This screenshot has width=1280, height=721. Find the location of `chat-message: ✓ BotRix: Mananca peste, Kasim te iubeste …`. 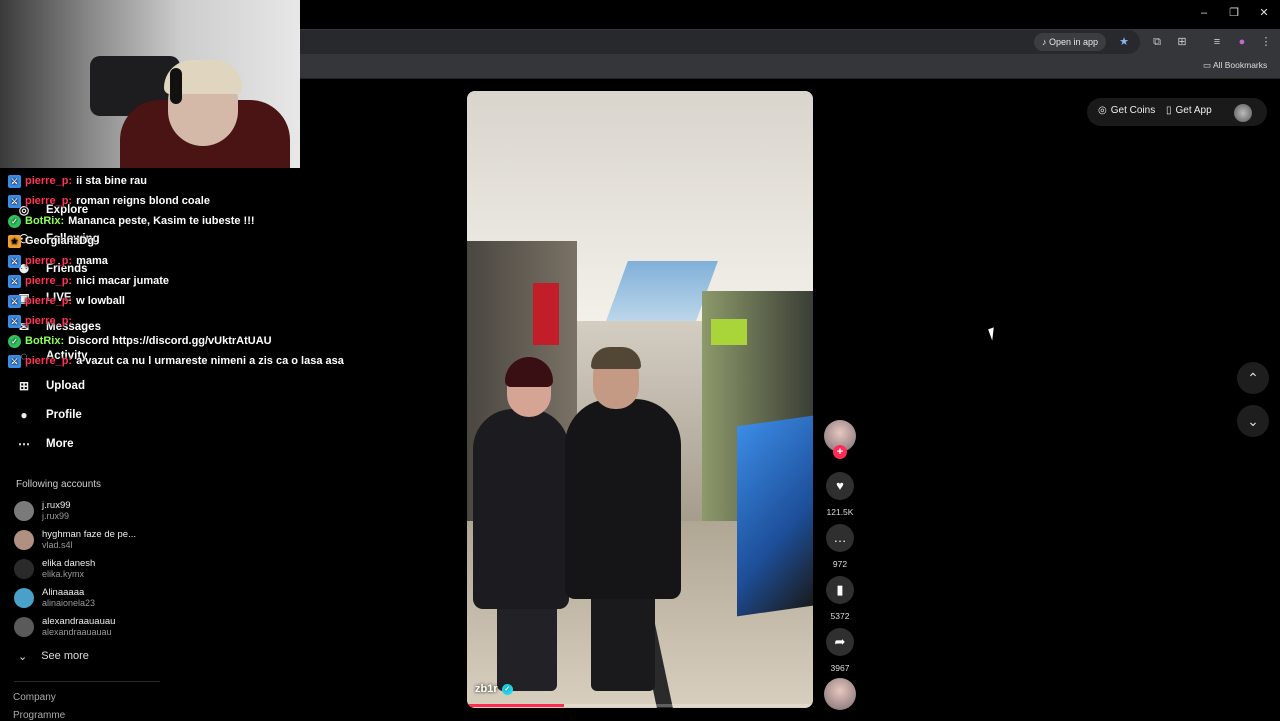

chat-message: ✓ BotRix: Mananca peste, Kasim te iubeste … is located at coordinates (131, 221).